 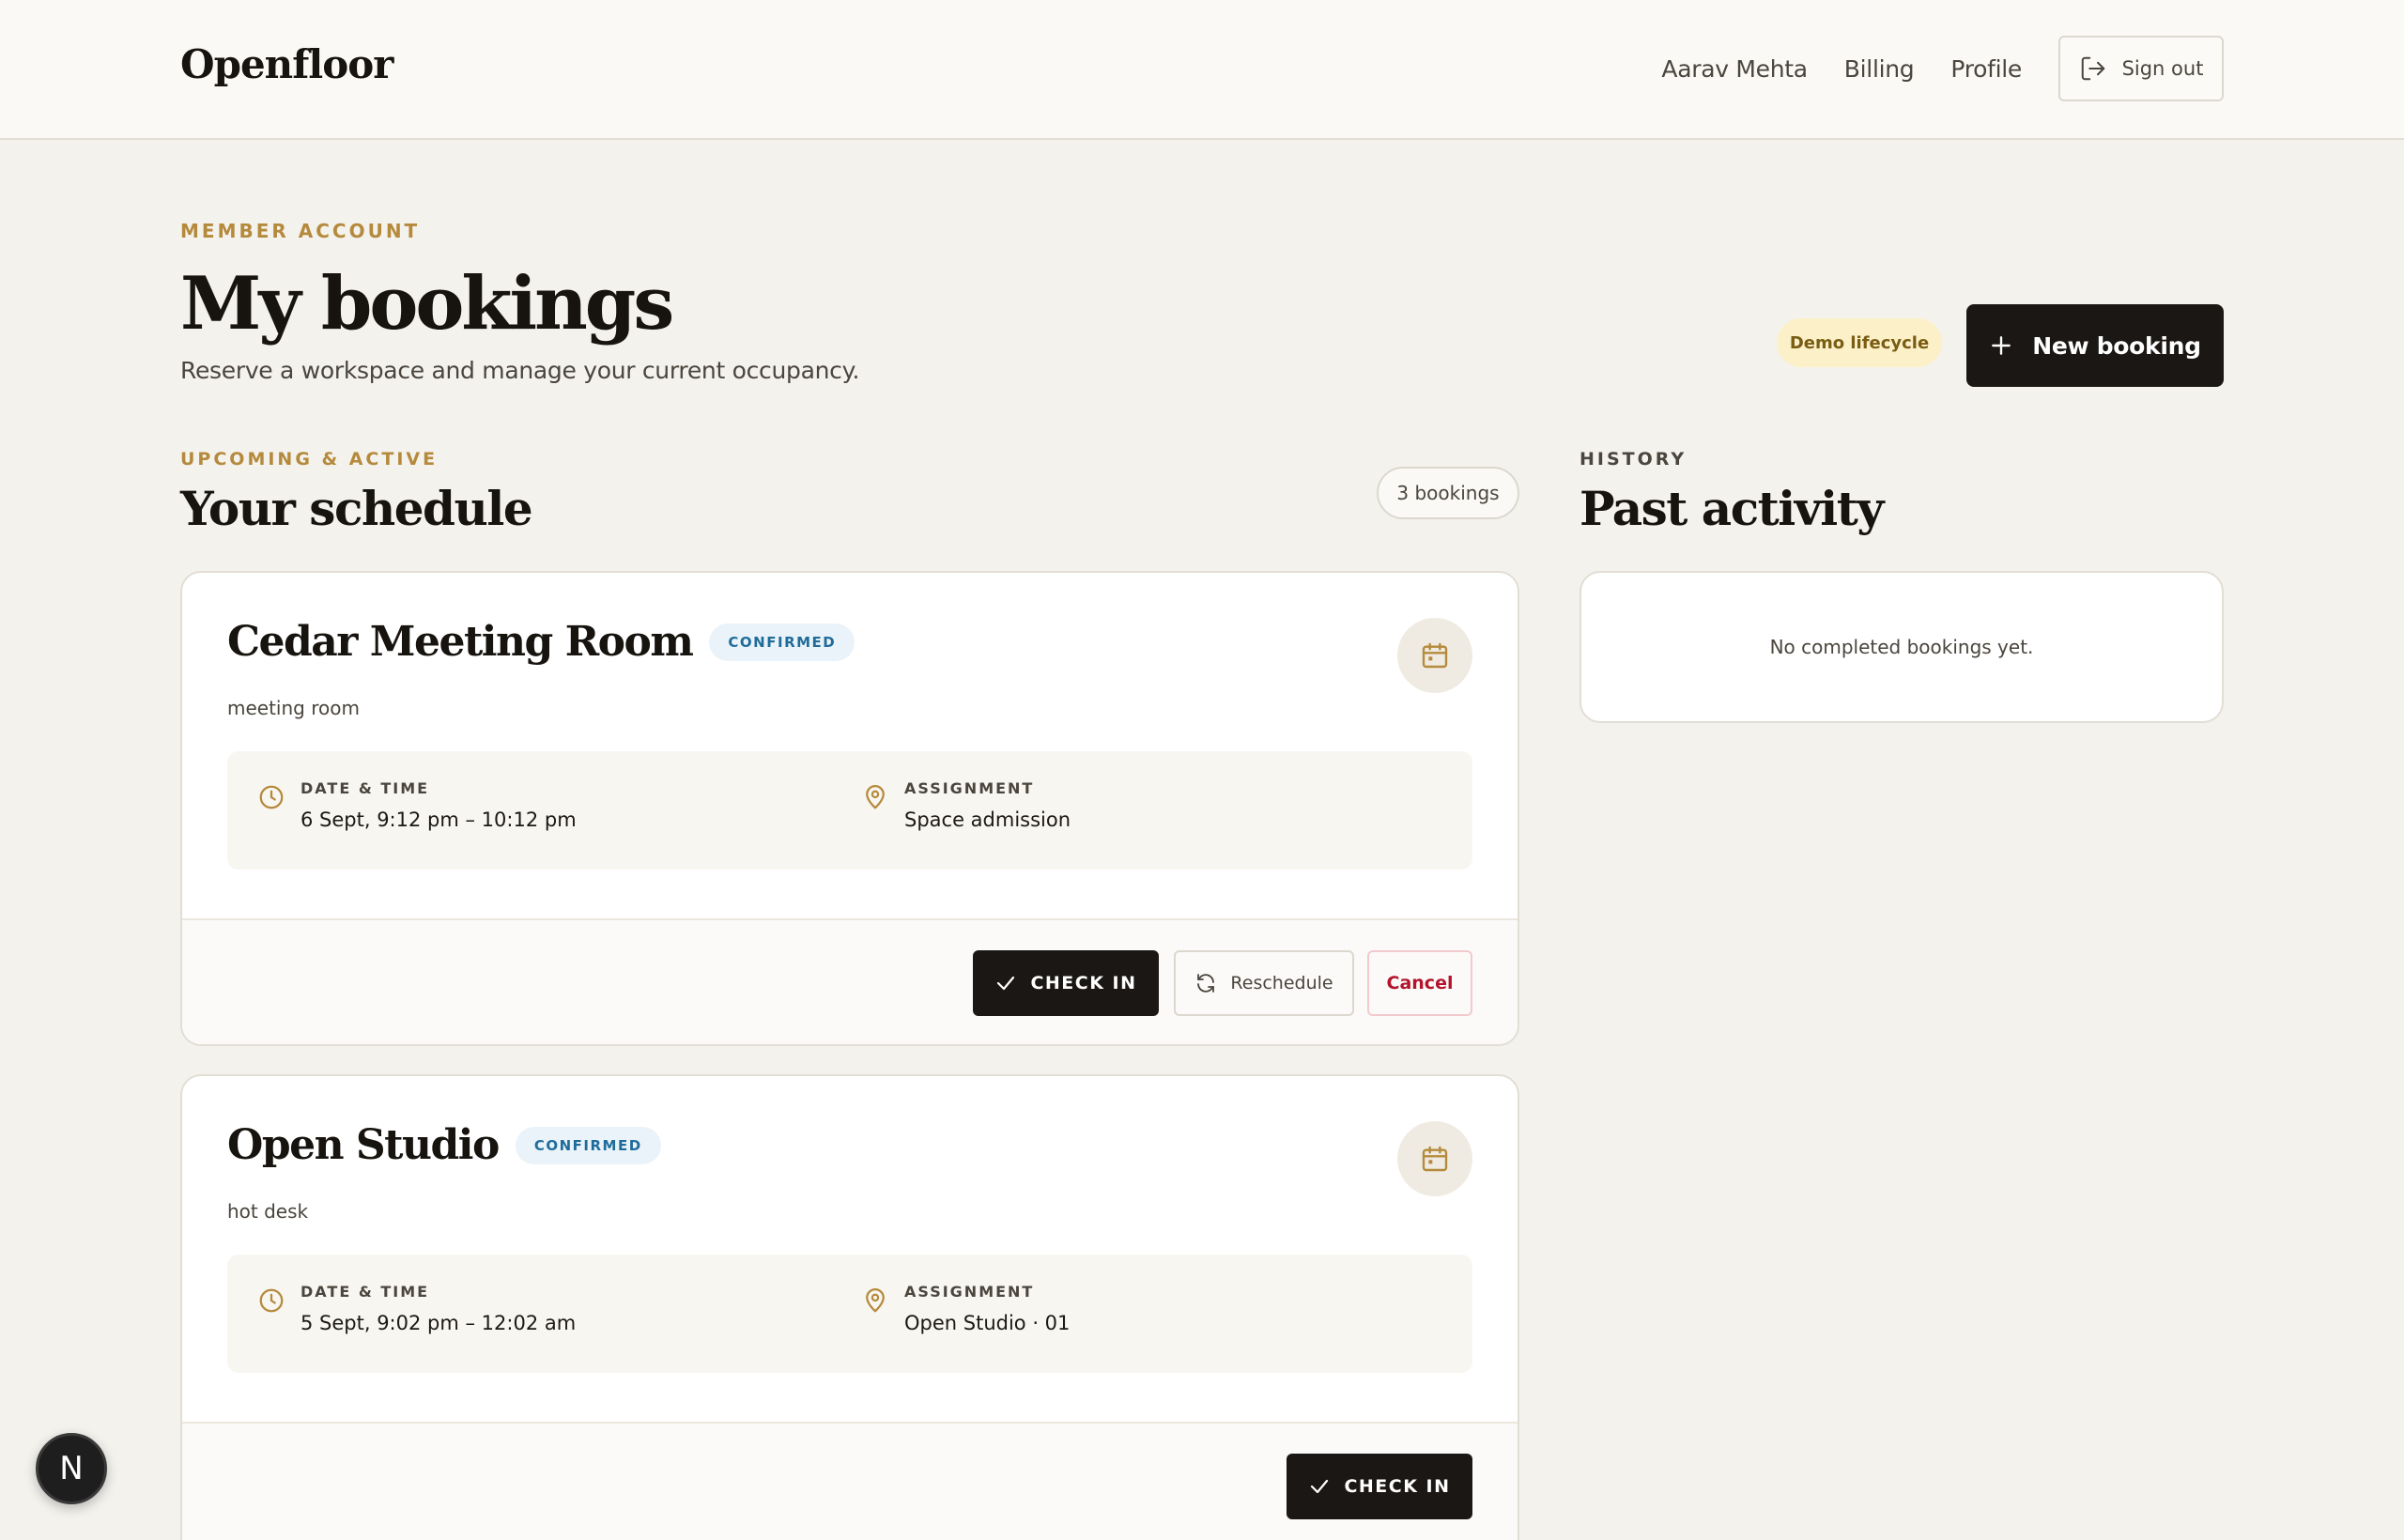 I want to click on nav-user-name: Aarav Mehta, so click(x=1734, y=69).